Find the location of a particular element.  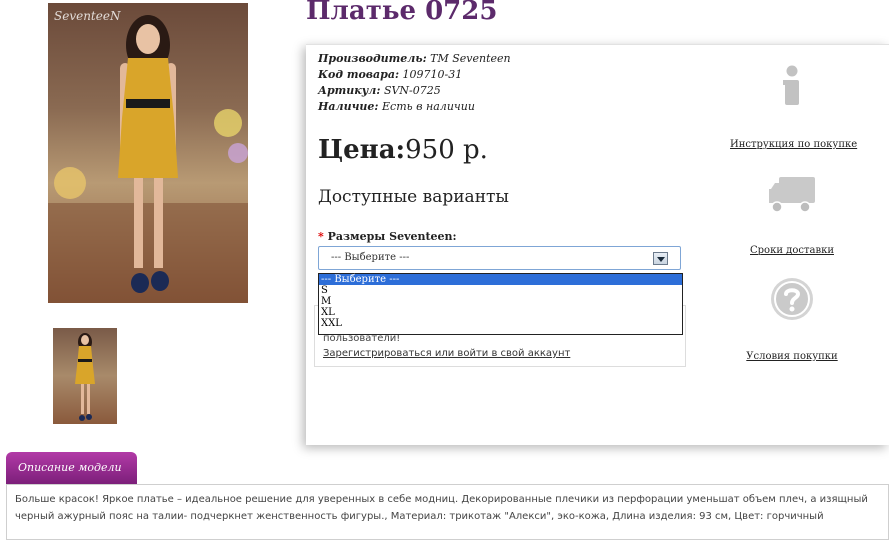

size-option: XL is located at coordinates (500, 312).